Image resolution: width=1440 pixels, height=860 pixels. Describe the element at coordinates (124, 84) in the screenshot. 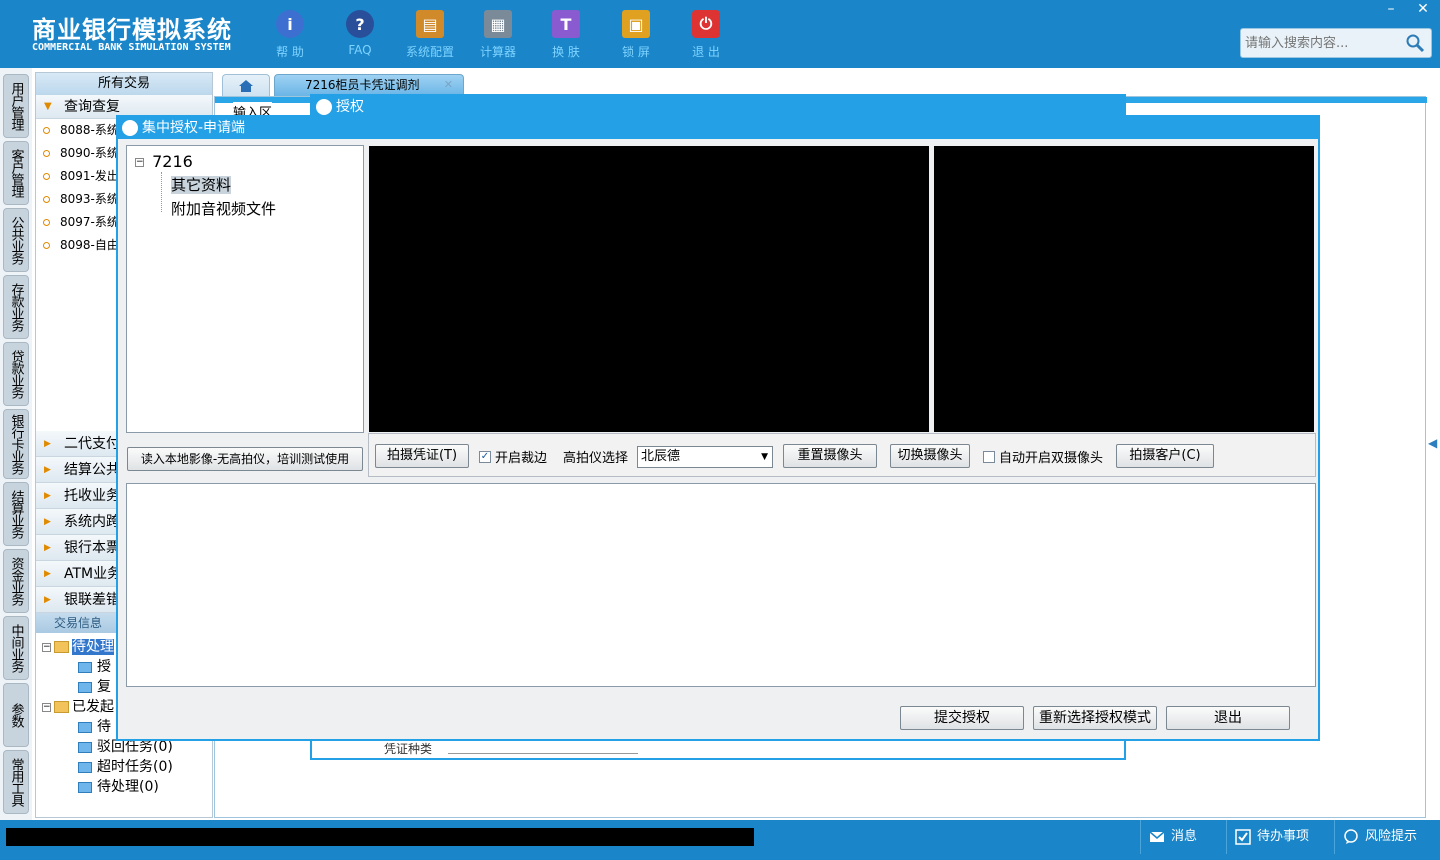

I see `all-transactions-header: 所有交易` at that location.